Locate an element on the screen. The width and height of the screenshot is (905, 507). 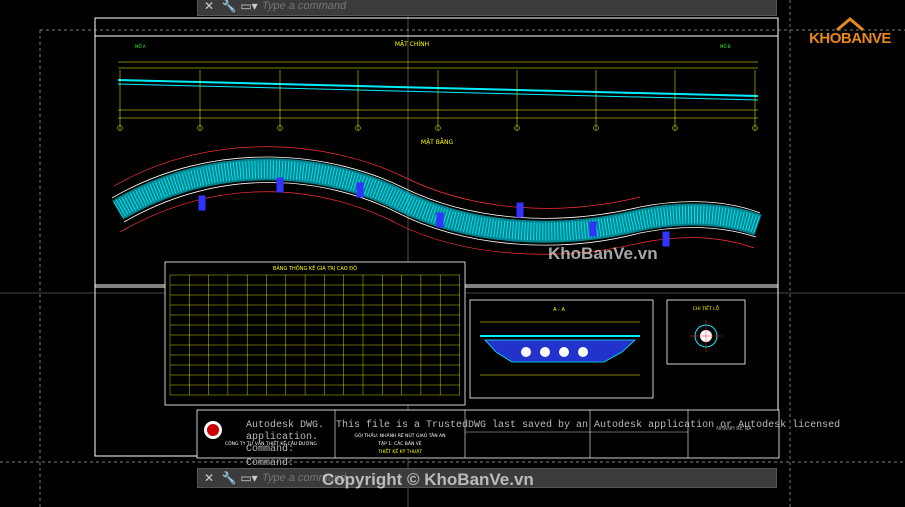
logo-text: KHOBANVE is located at coordinates (850, 38).